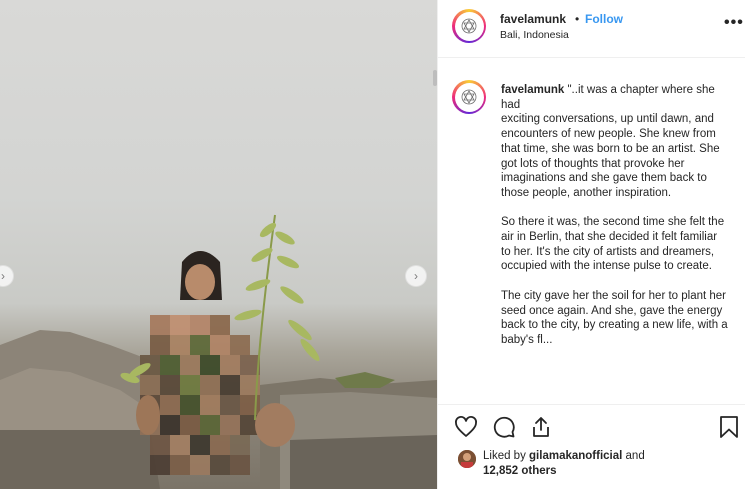 The image size is (745, 489). Describe the element at coordinates (3, 276) in the screenshot. I see `chevron-left-icon: ›` at that location.